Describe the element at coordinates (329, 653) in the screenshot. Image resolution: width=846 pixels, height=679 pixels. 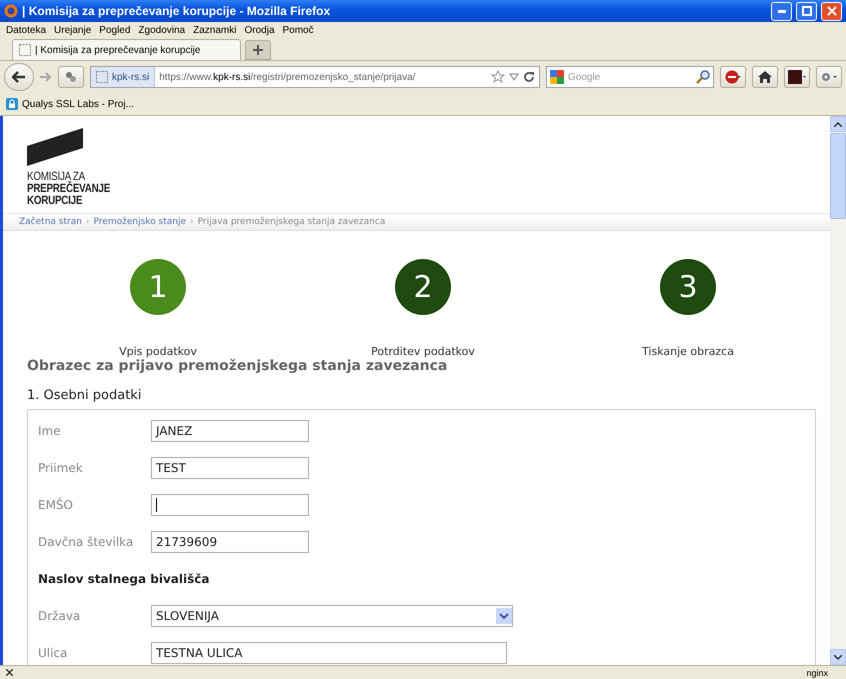
I see `text-field: TESTNA ULICA` at that location.